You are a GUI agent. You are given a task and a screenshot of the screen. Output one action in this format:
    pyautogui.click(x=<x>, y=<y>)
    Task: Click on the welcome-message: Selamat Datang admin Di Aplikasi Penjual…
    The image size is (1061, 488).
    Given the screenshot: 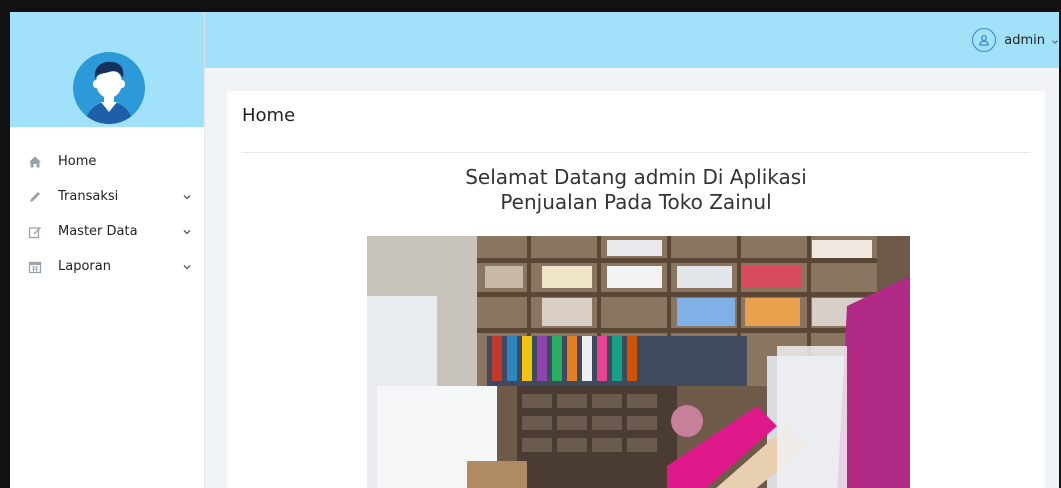 What is the action you would take?
    pyautogui.click(x=636, y=190)
    